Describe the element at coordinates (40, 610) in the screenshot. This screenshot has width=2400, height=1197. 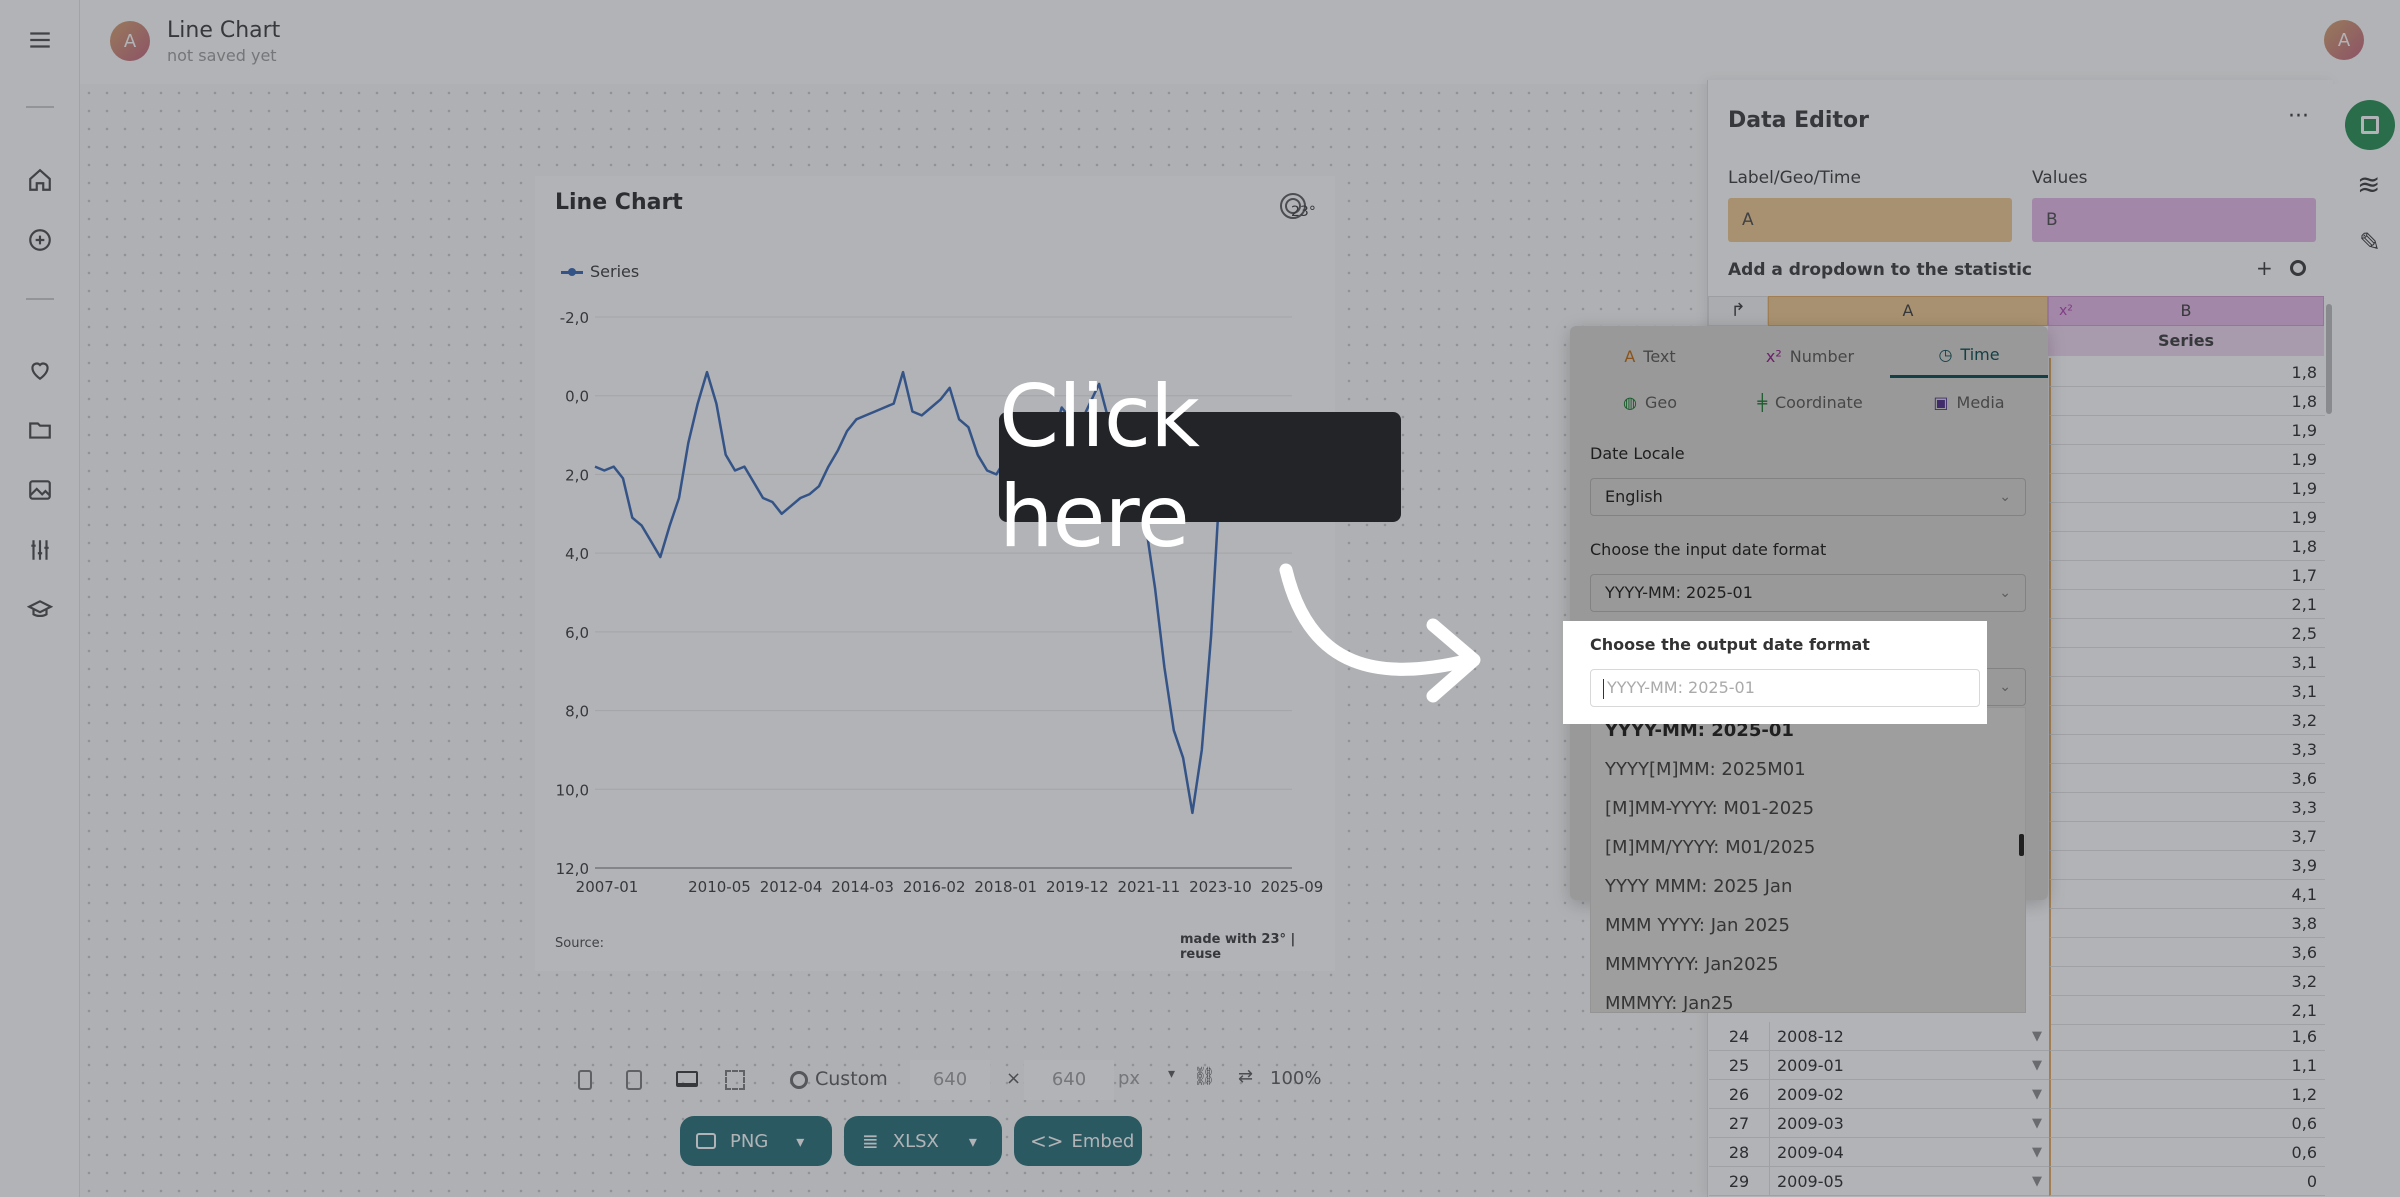
I see `graduation-cap-icon` at that location.